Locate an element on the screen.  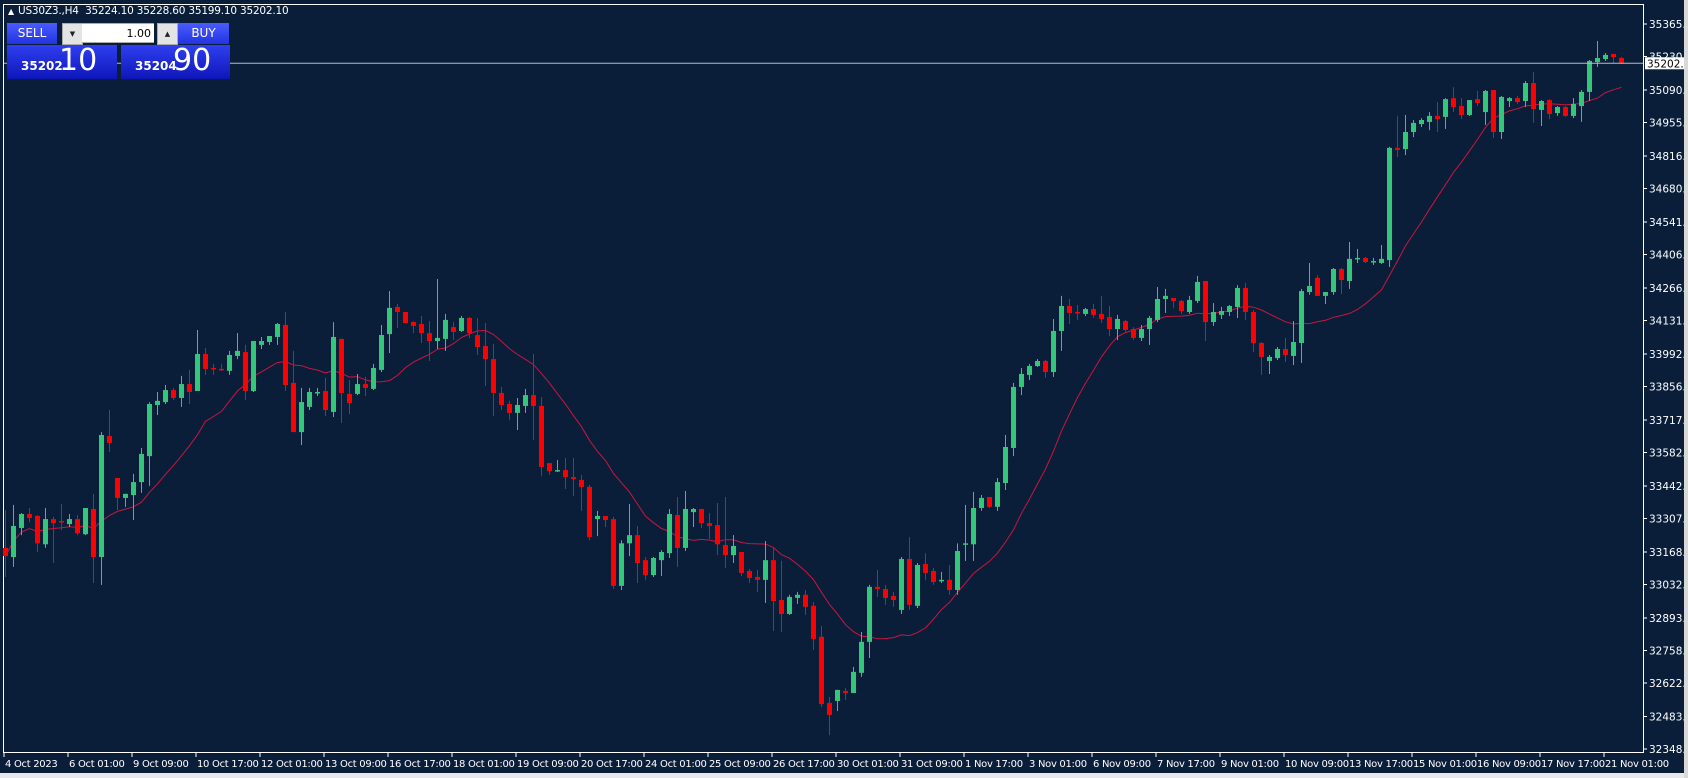
time-tick-label: 10 Oct 17:00 is located at coordinates (228, 764).